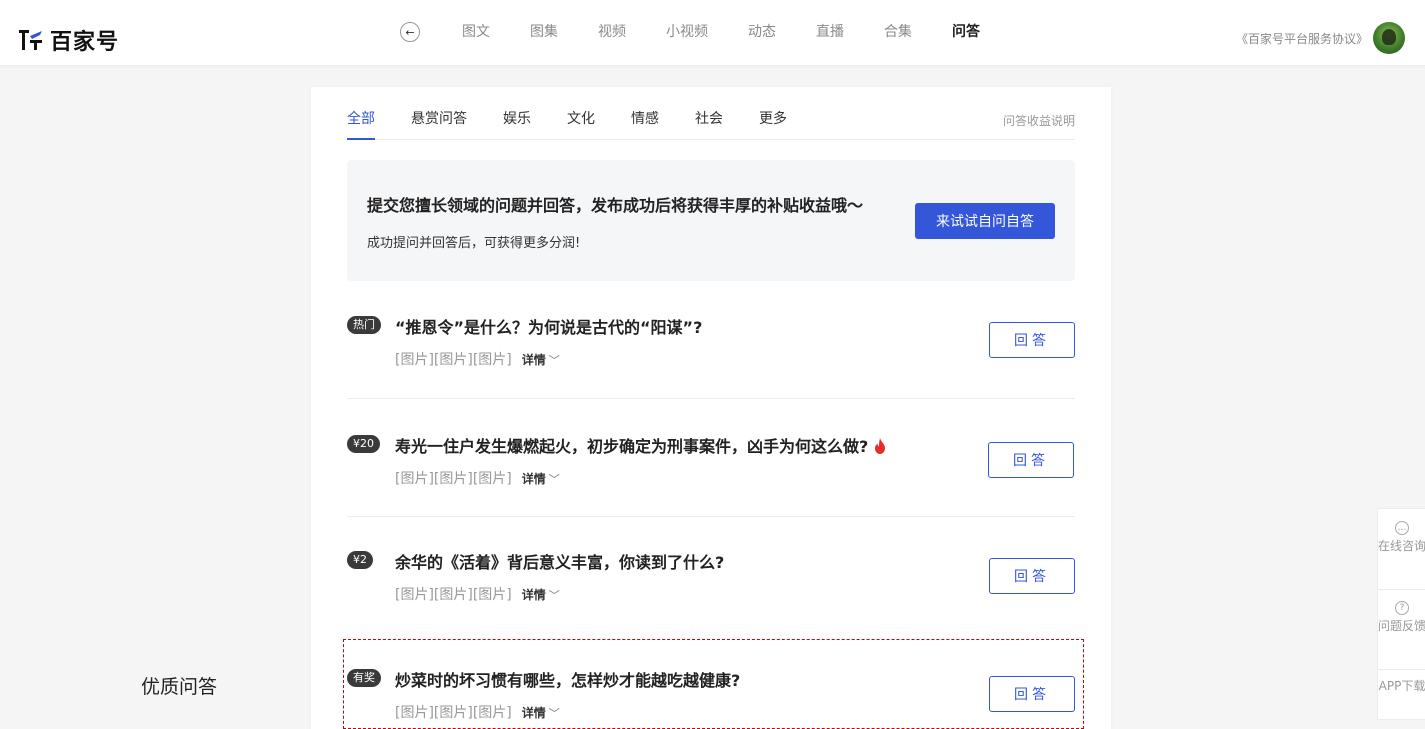  Describe the element at coordinates (548, 326) in the screenshot. I see `question-title: “推恩令”是什么？为何说是古代的“阳谋”?` at that location.